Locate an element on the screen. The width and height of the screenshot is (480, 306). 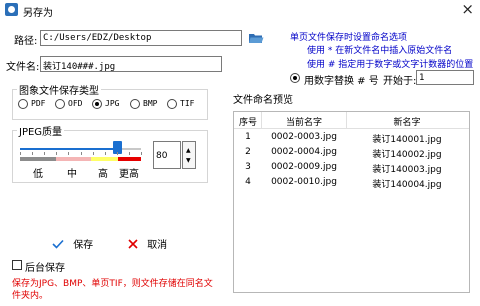
table-row: 1 0002-0003.jpg 装订140001.jpg is located at coordinates (351, 138).